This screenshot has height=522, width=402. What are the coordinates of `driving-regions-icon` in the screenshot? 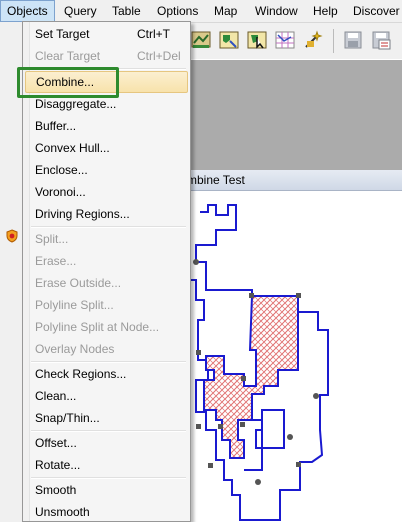 It's located at (12, 236).